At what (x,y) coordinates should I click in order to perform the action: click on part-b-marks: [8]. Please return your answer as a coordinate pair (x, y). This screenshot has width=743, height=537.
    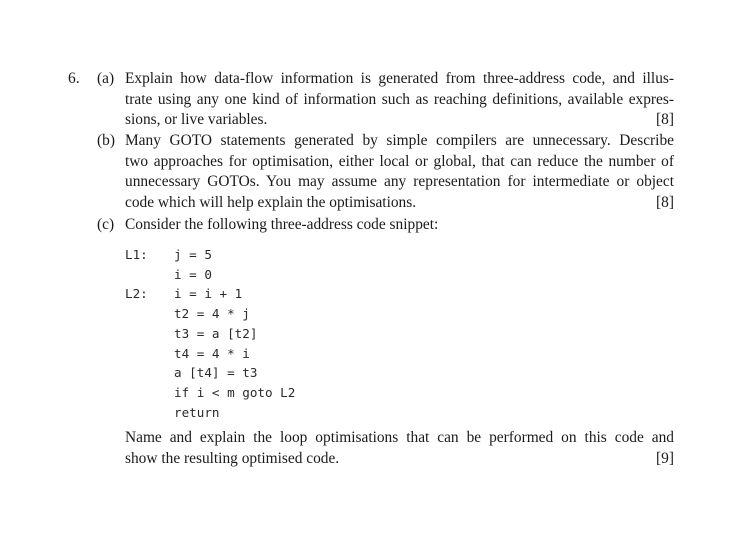
    Looking at the image, I should click on (665, 202).